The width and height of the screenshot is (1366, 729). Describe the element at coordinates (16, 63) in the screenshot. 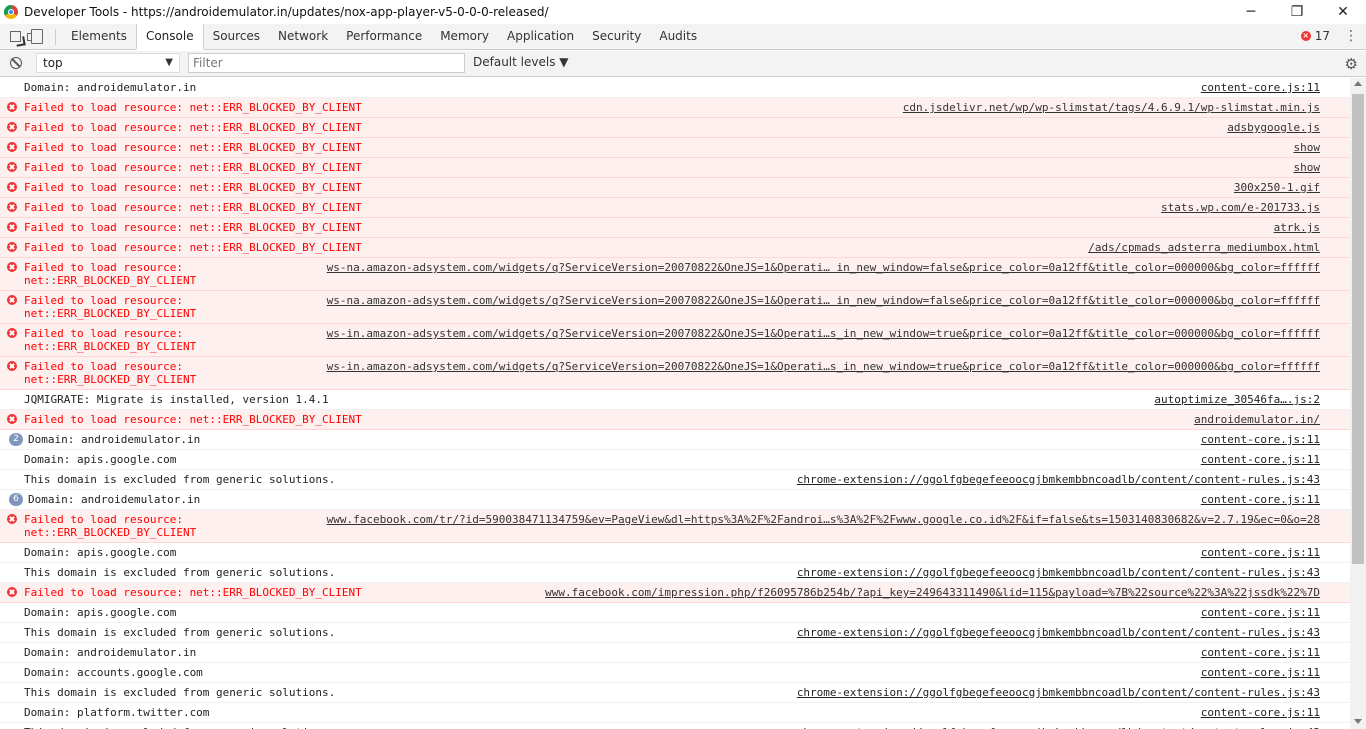

I see `clear-console-icon` at that location.